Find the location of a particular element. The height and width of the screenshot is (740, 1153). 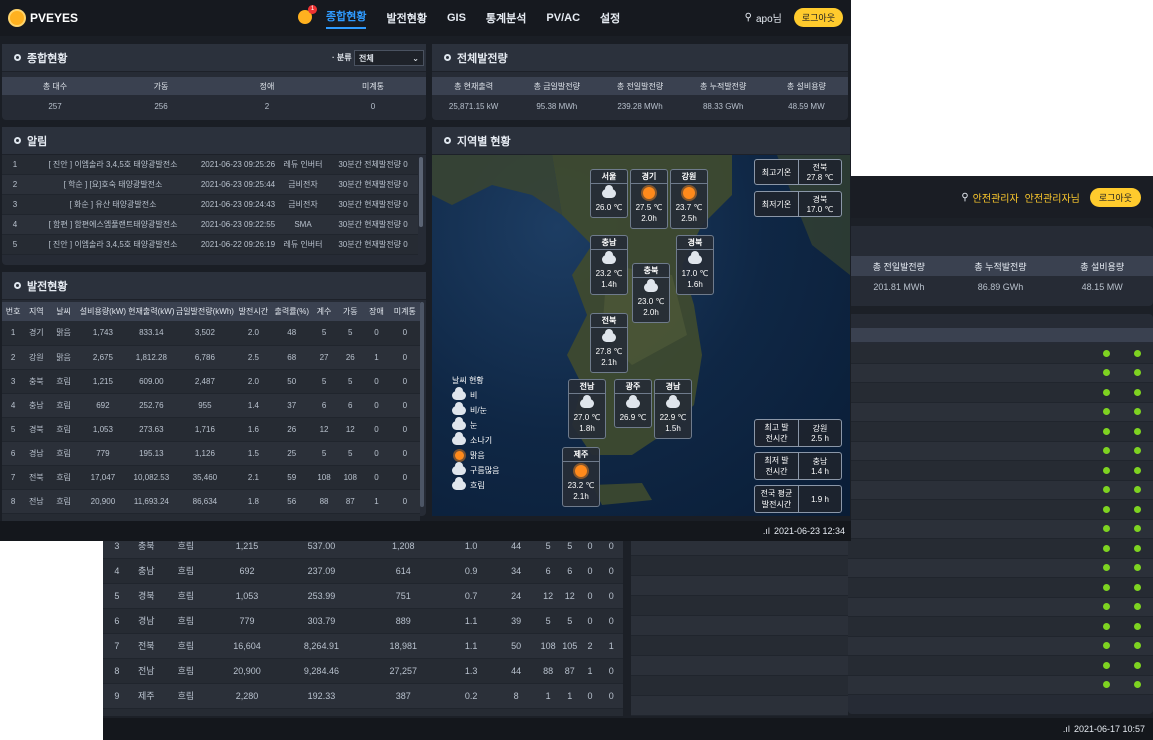

legend-cloudy: 흐림 is located at coordinates (475, 485).